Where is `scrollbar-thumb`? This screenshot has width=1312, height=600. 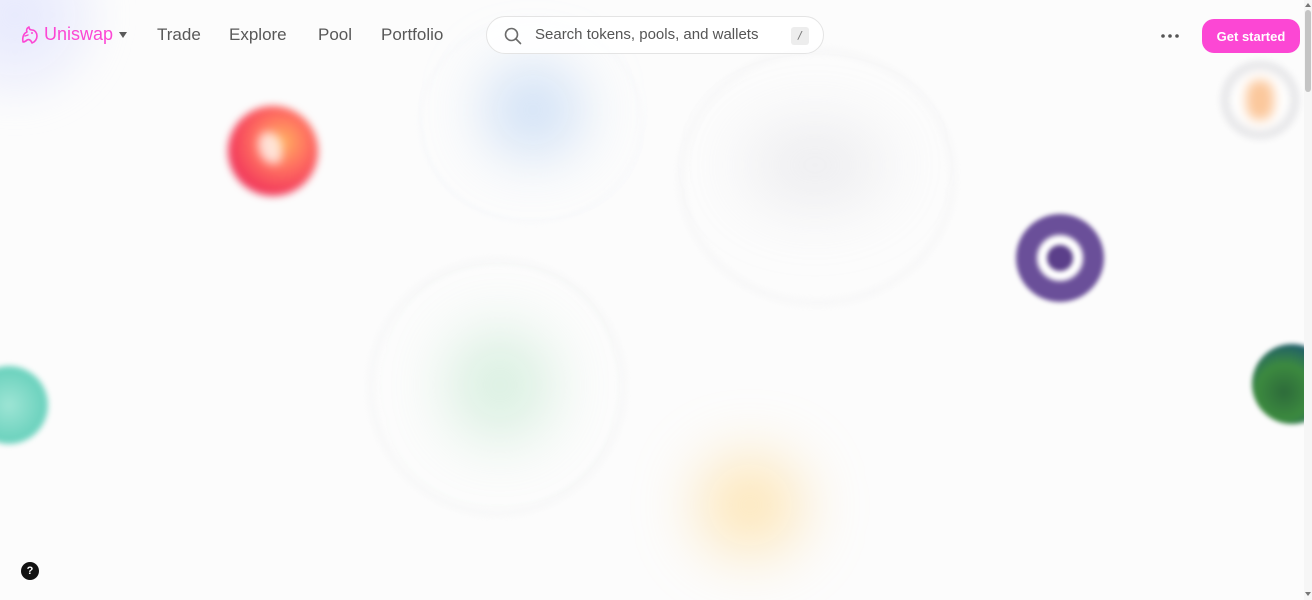
scrollbar-thumb is located at coordinates (1308, 51).